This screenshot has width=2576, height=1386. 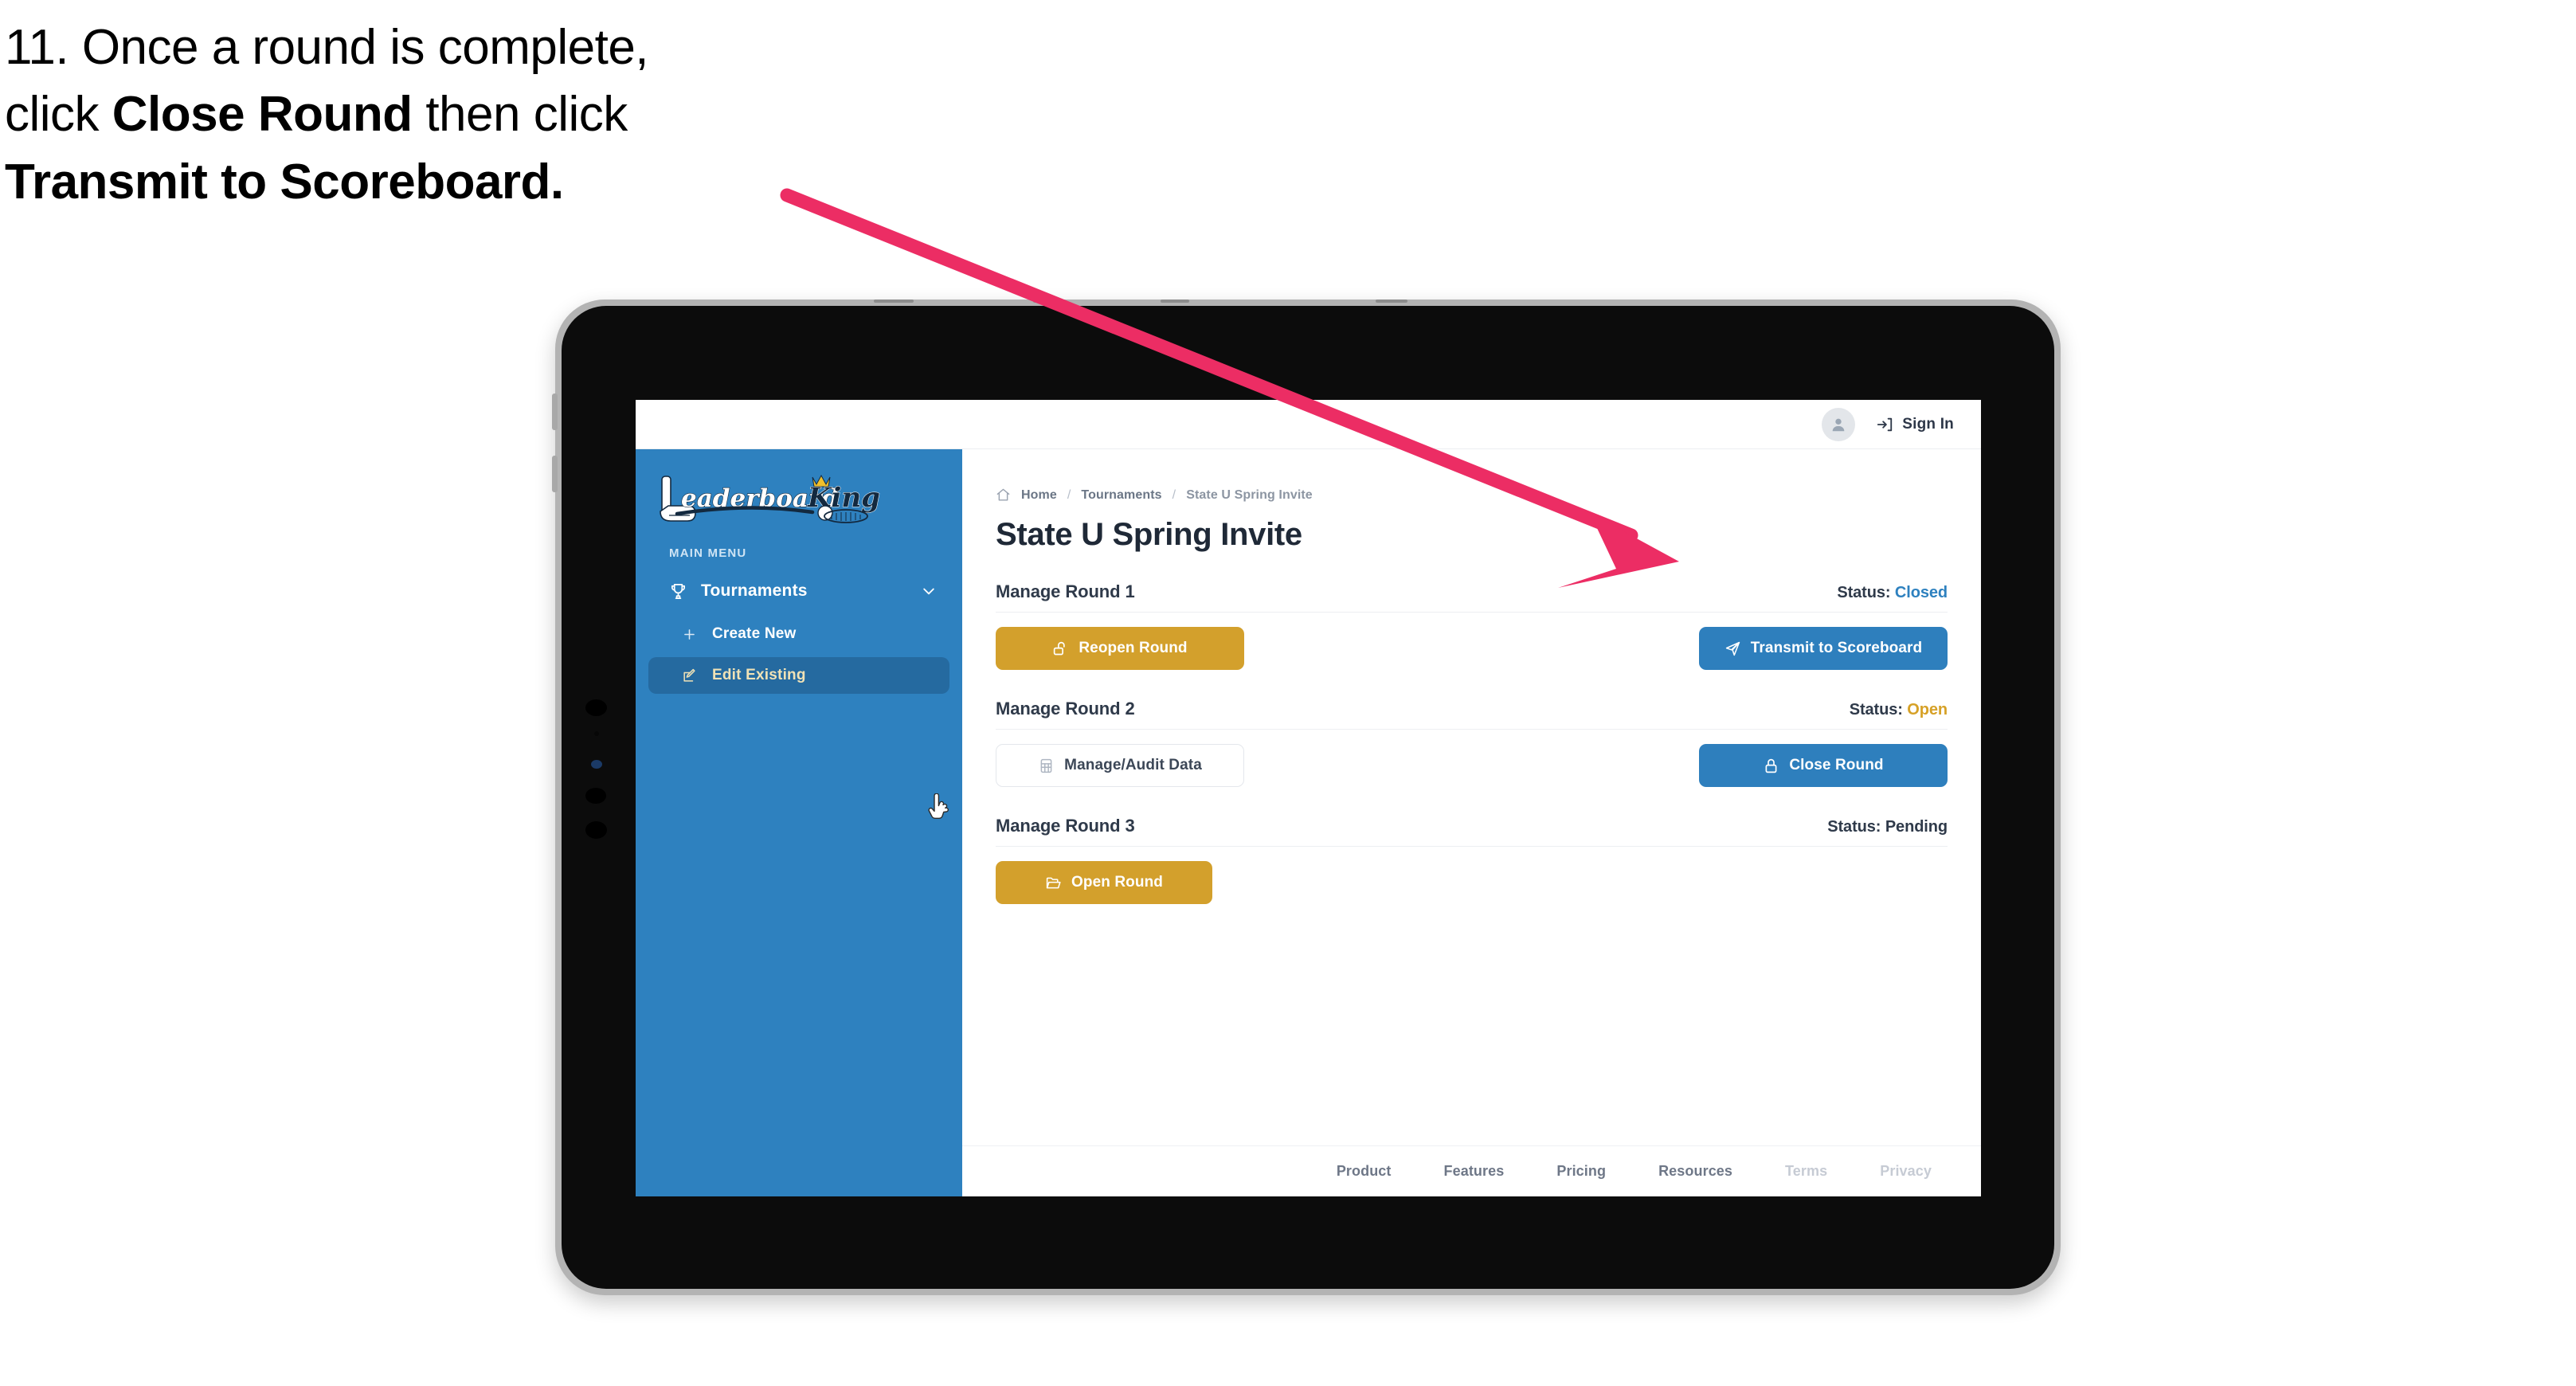 I want to click on manage-audit-data-label: Manage/Audit Data, so click(x=1133, y=765).